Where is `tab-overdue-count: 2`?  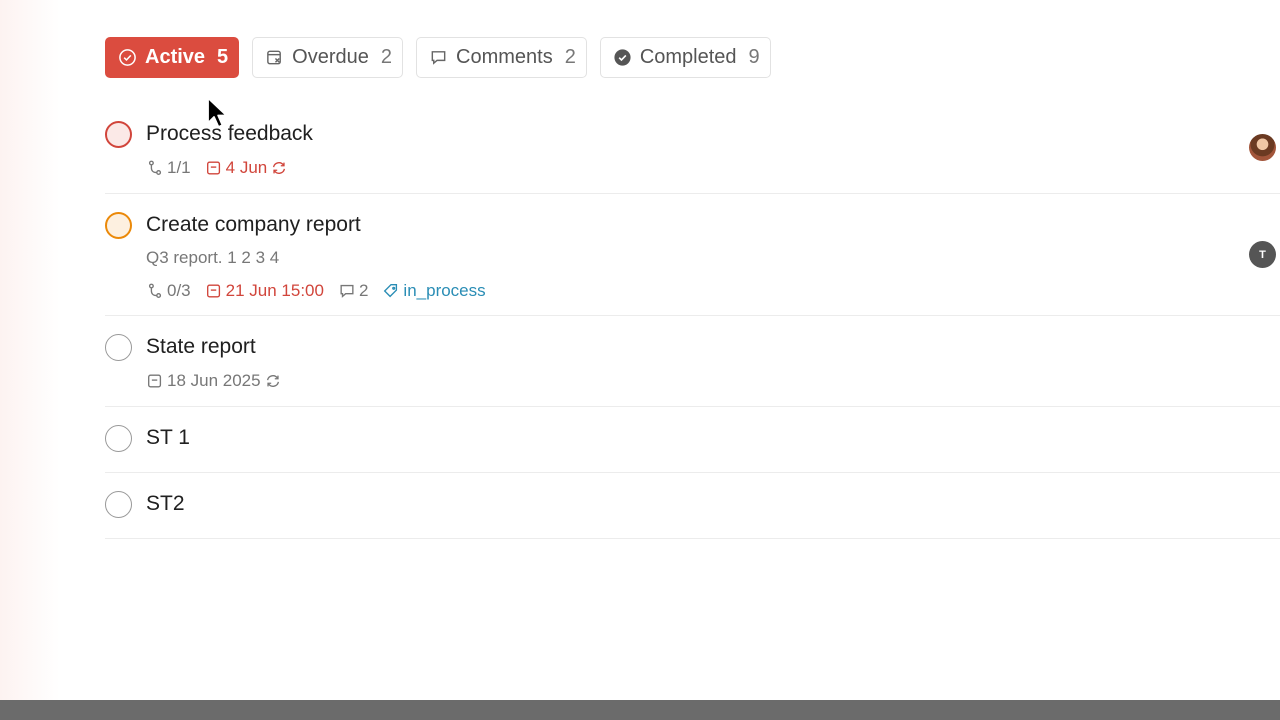
tab-overdue-count: 2 is located at coordinates (386, 57).